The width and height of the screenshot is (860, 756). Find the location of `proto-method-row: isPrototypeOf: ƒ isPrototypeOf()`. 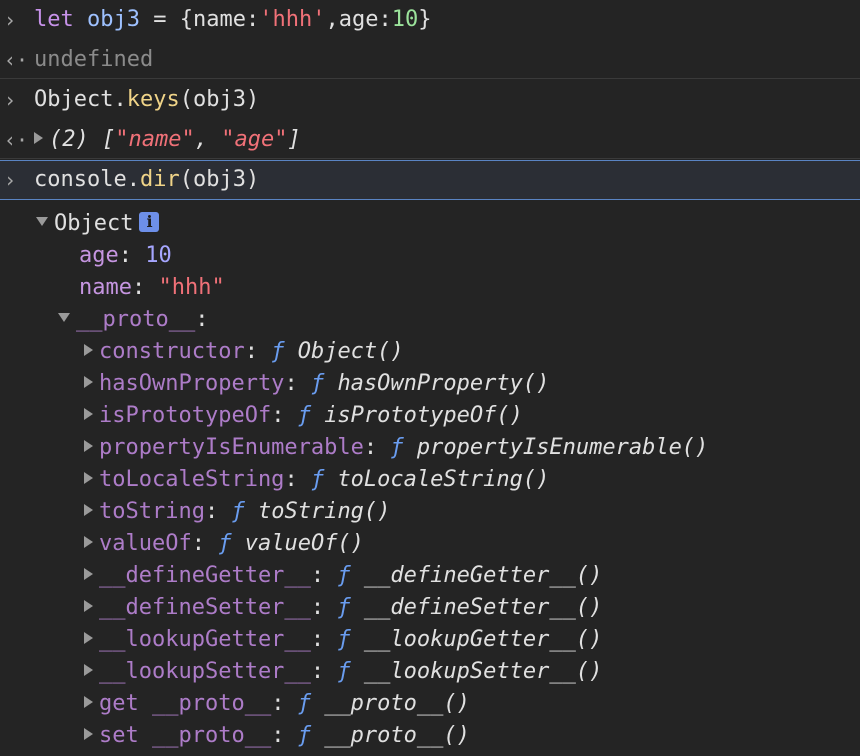

proto-method-row: isPrototypeOf: ƒ isPrototypeOf() is located at coordinates (430, 416).